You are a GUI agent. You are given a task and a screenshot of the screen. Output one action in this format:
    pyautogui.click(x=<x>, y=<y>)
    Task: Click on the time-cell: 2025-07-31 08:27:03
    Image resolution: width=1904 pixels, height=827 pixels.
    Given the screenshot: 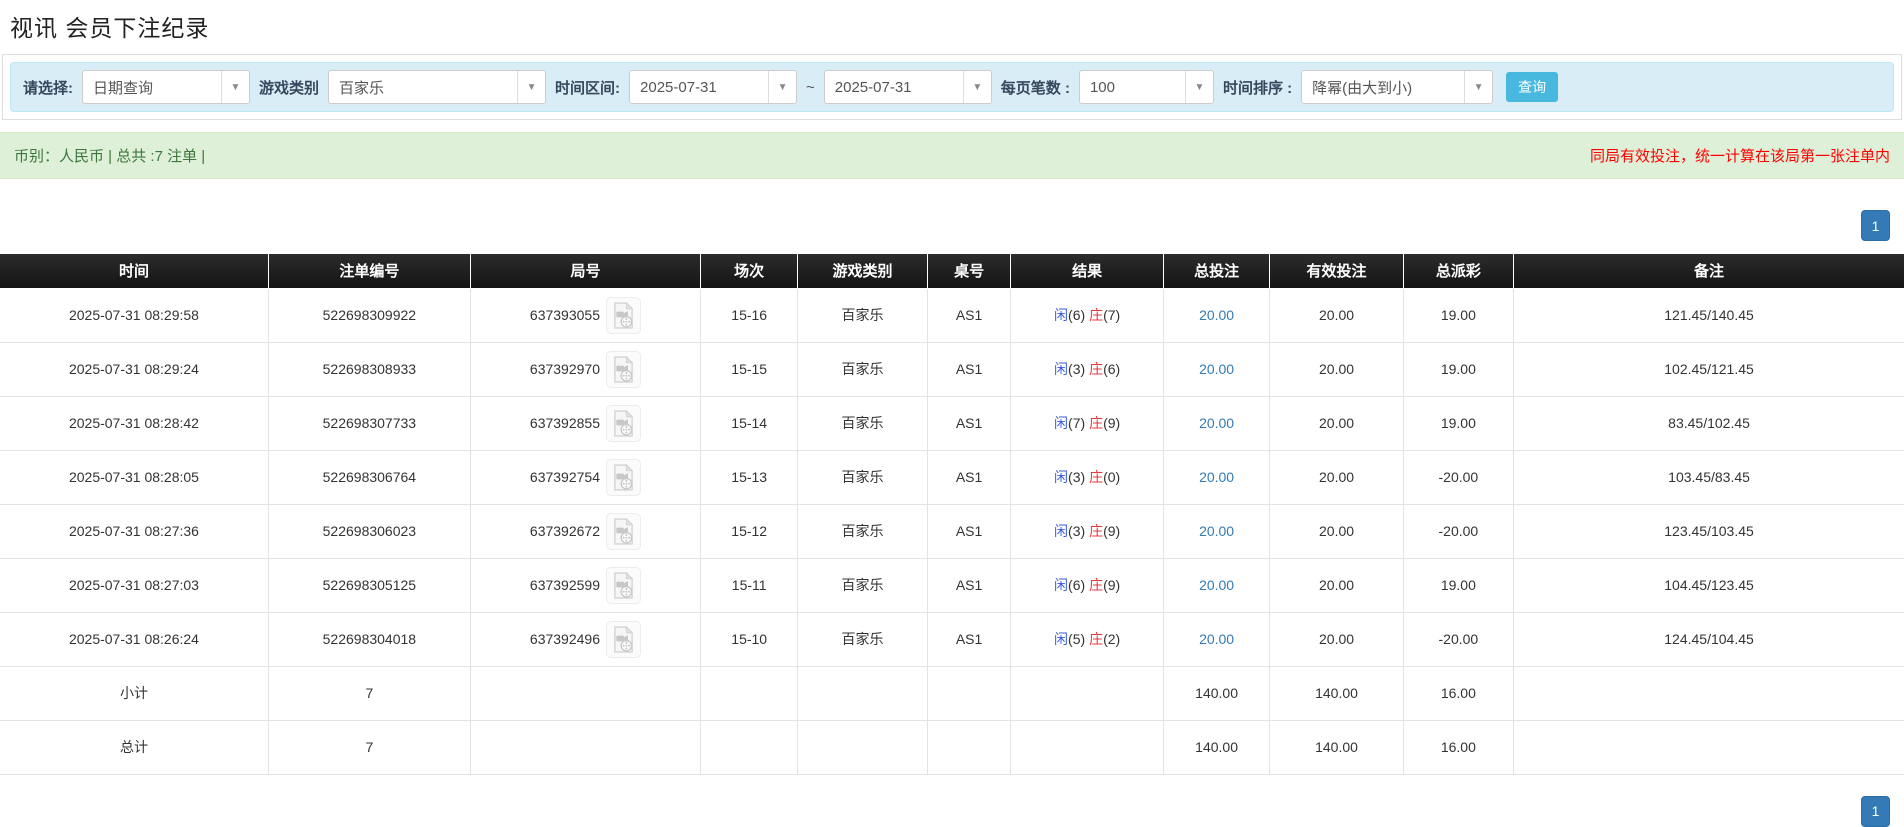 What is the action you would take?
    pyautogui.click(x=134, y=585)
    